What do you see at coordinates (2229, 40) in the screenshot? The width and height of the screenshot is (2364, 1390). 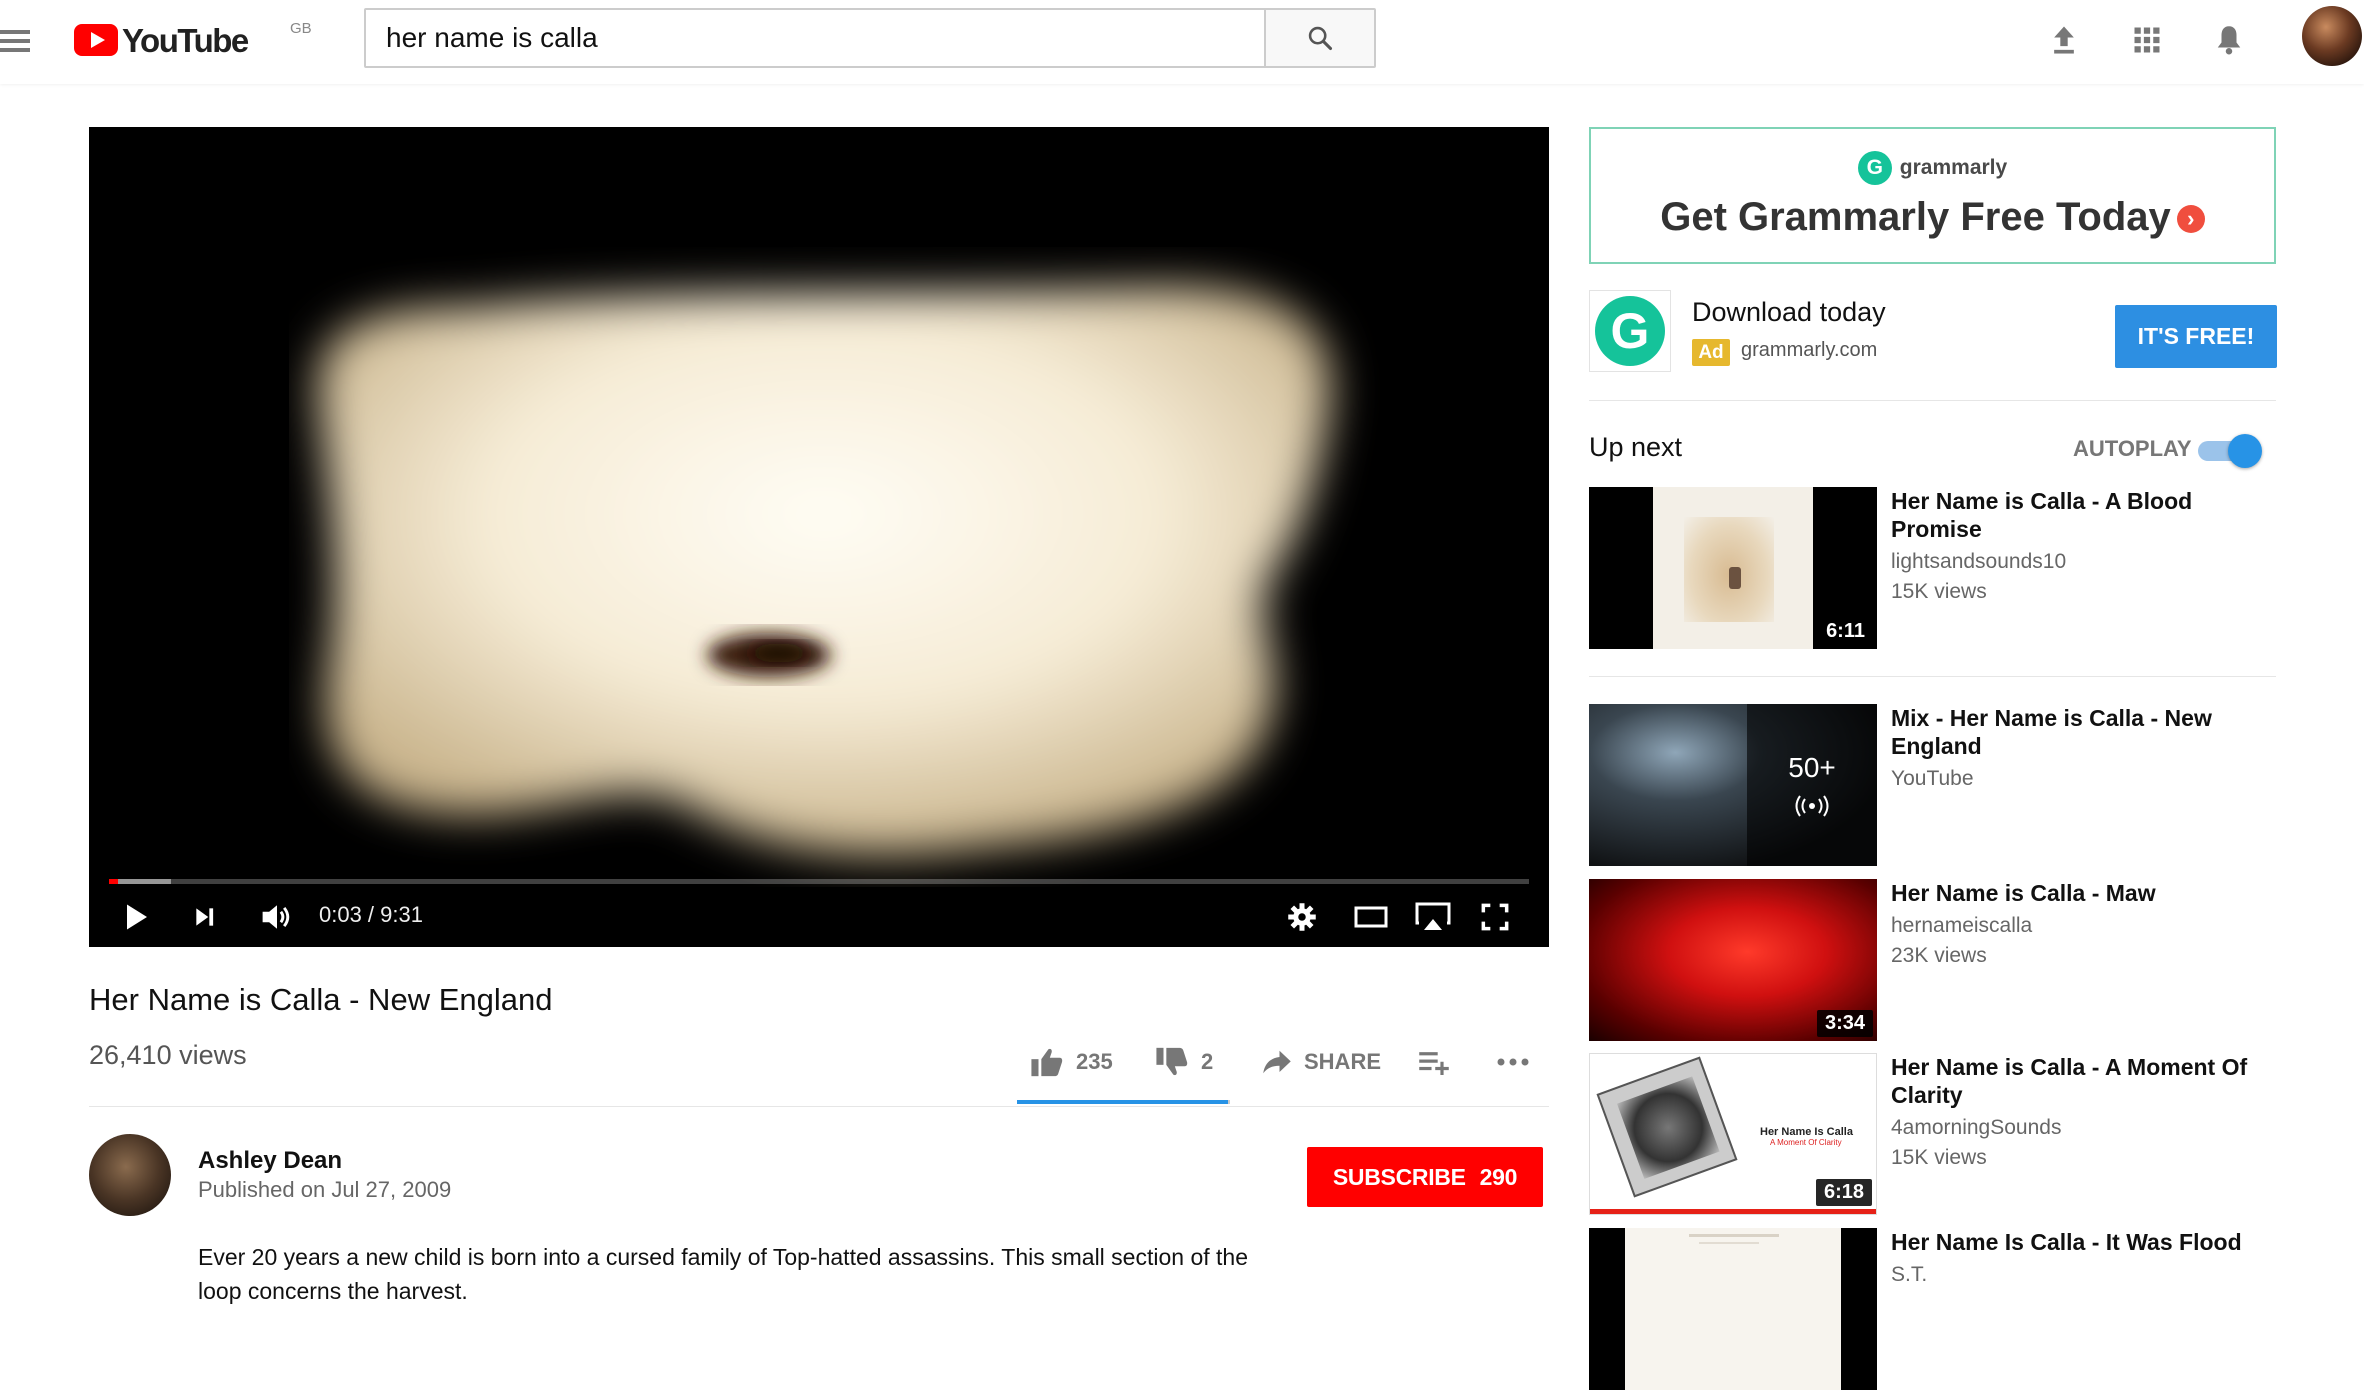 I see `notifications-bell-icon` at bounding box center [2229, 40].